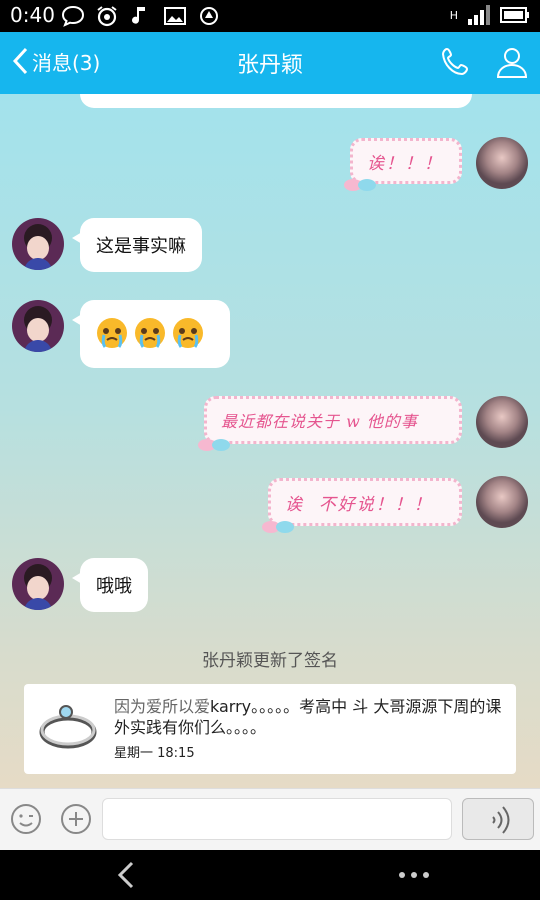 The image size is (540, 900). I want to click on contact-profile-icon, so click(512, 62).